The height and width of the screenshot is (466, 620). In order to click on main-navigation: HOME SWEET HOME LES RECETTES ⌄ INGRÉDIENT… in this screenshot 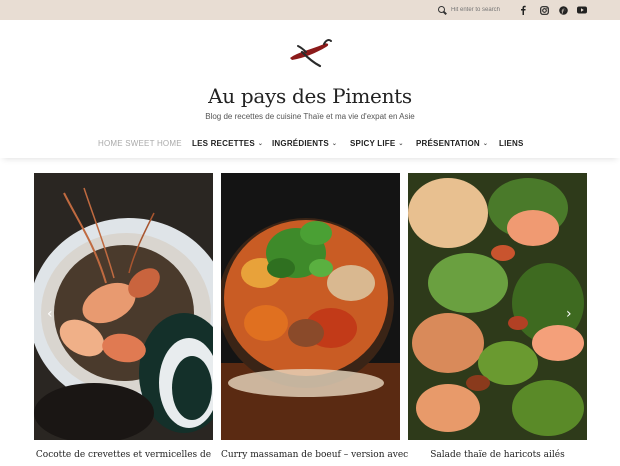, I will do `click(310, 143)`.